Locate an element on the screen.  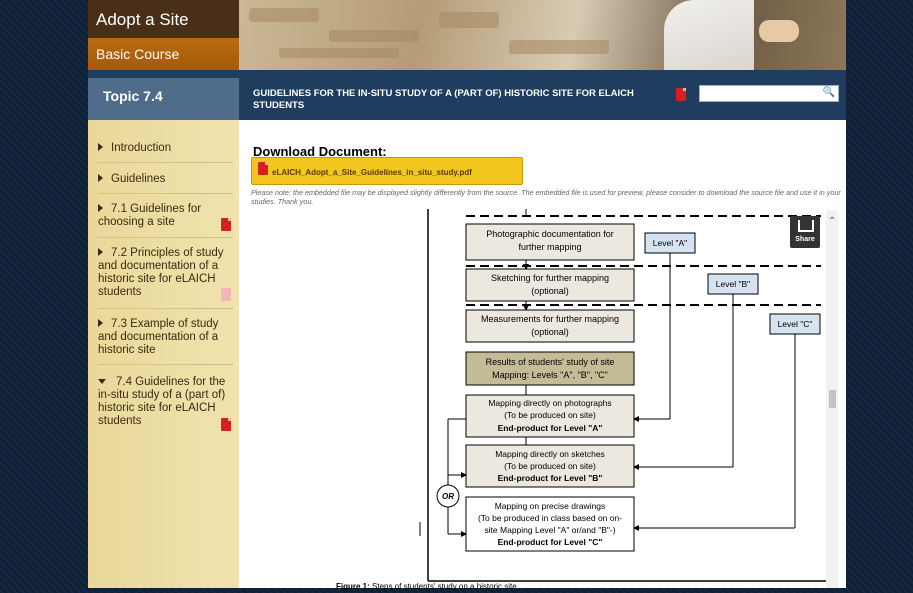
site-title: Adopt a Site is located at coordinates (142, 20).